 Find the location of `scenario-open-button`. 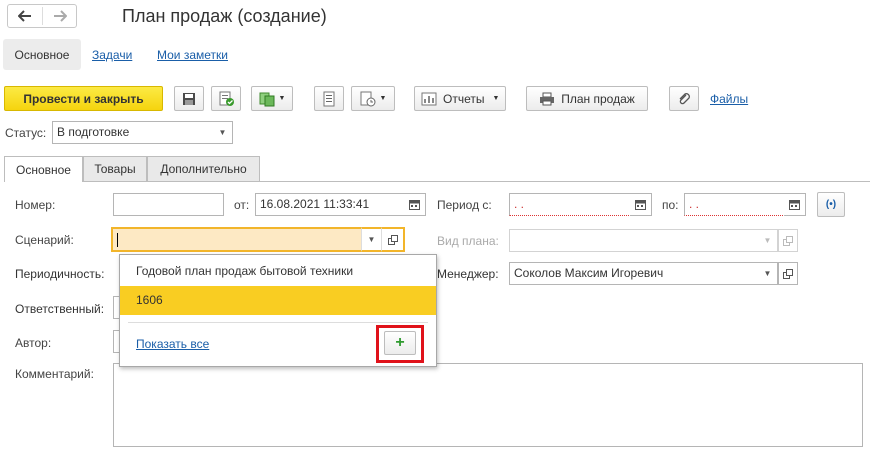

scenario-open-button is located at coordinates (393, 239).